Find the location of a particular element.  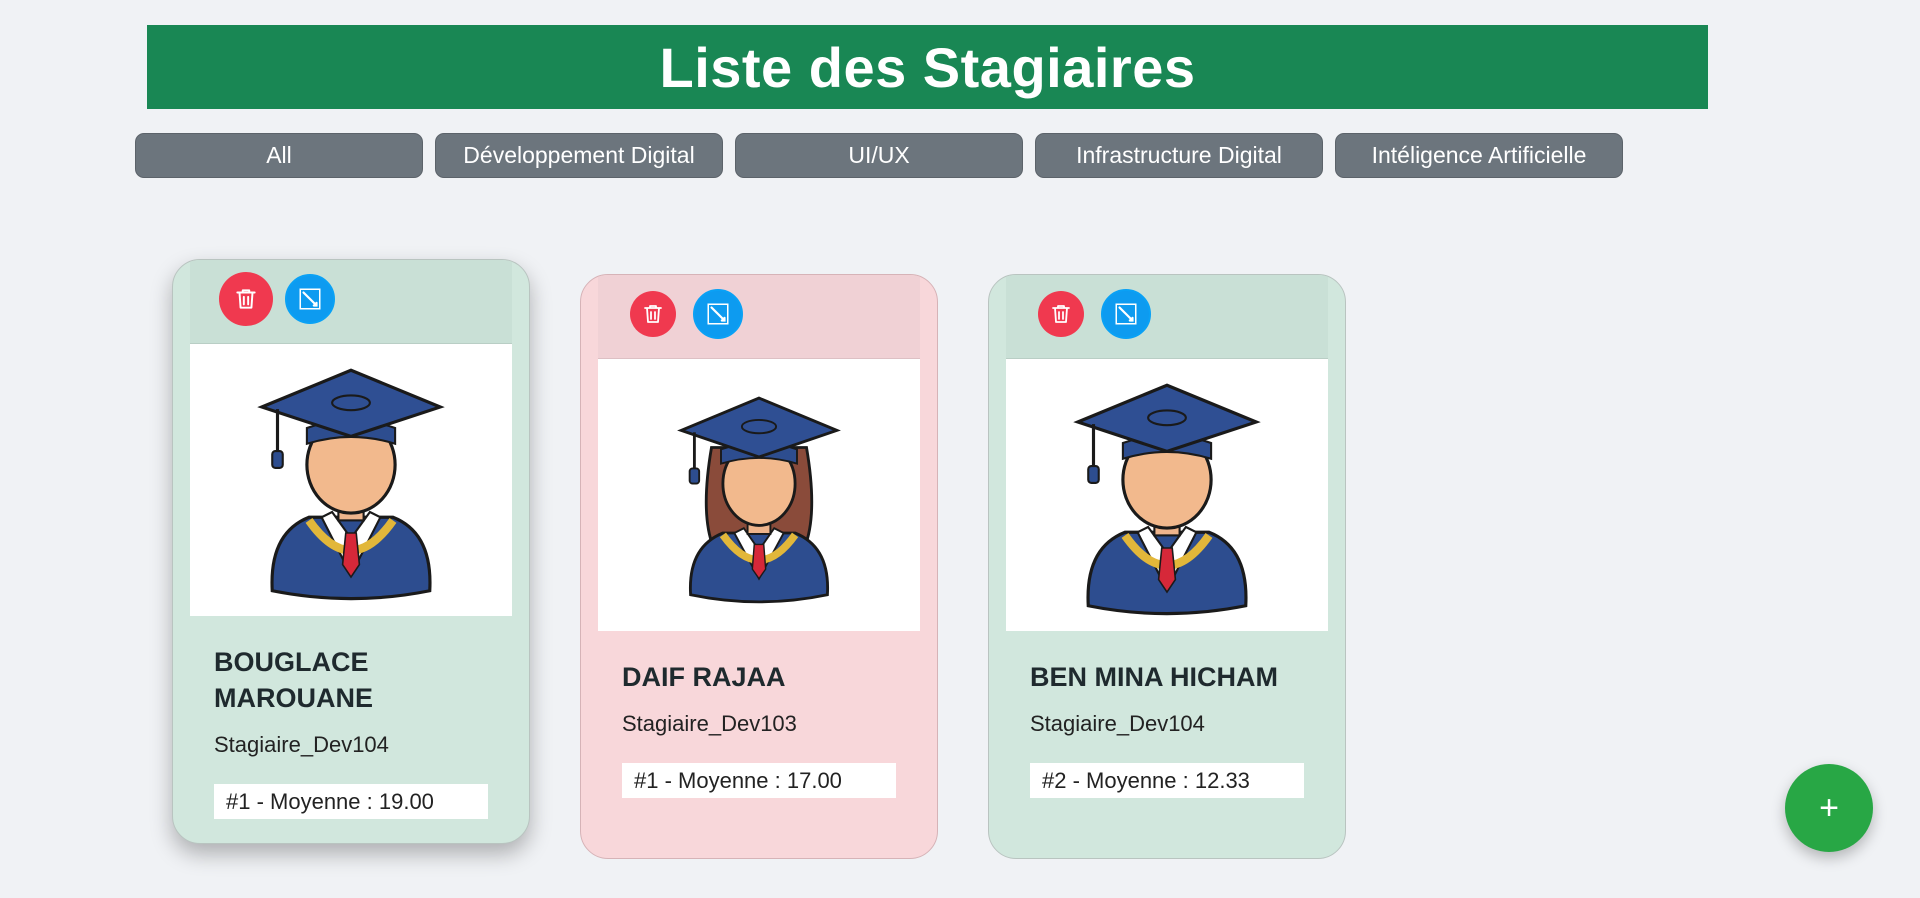

stagiaire-average: #1 - Moyenne : 17.00 is located at coordinates (759, 780).